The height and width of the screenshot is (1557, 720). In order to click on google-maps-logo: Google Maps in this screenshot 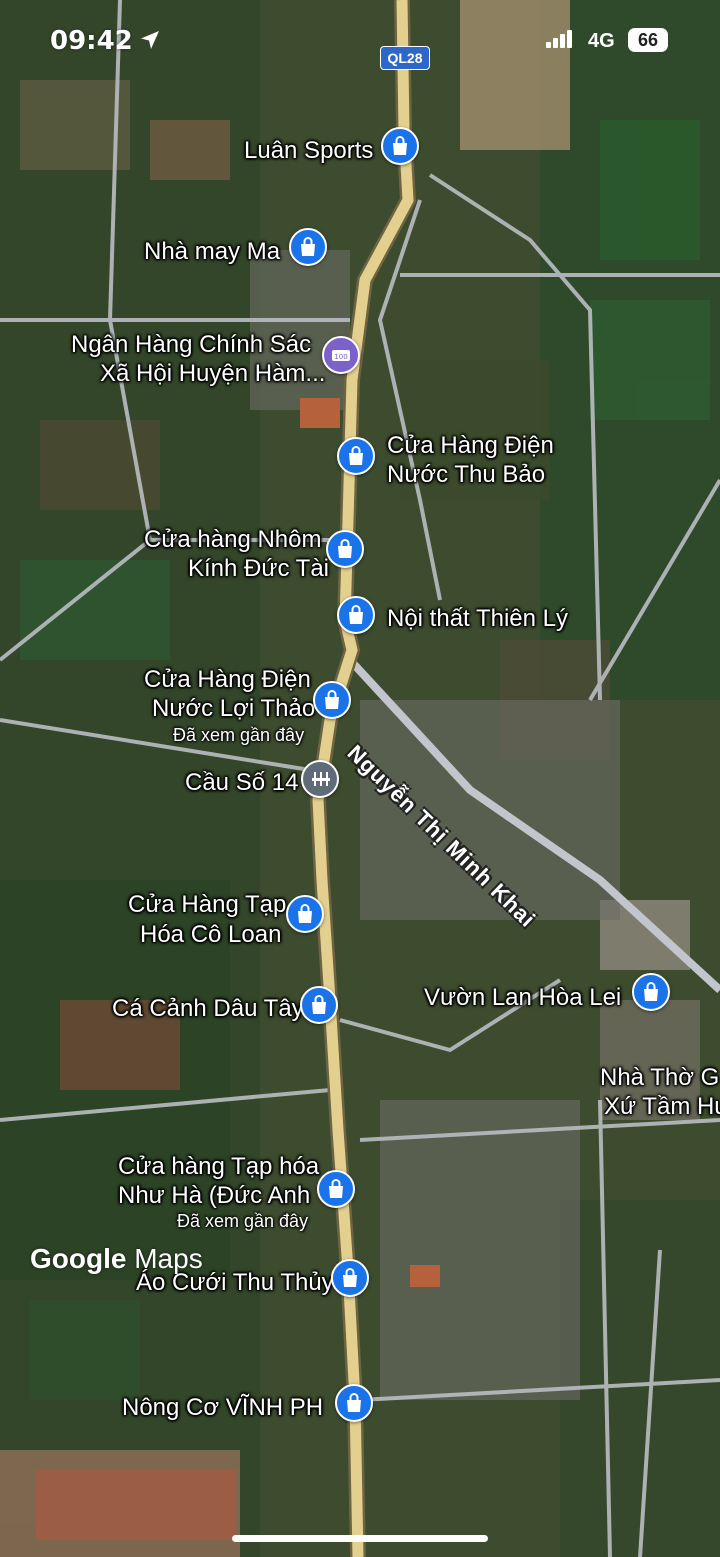, I will do `click(116, 1259)`.